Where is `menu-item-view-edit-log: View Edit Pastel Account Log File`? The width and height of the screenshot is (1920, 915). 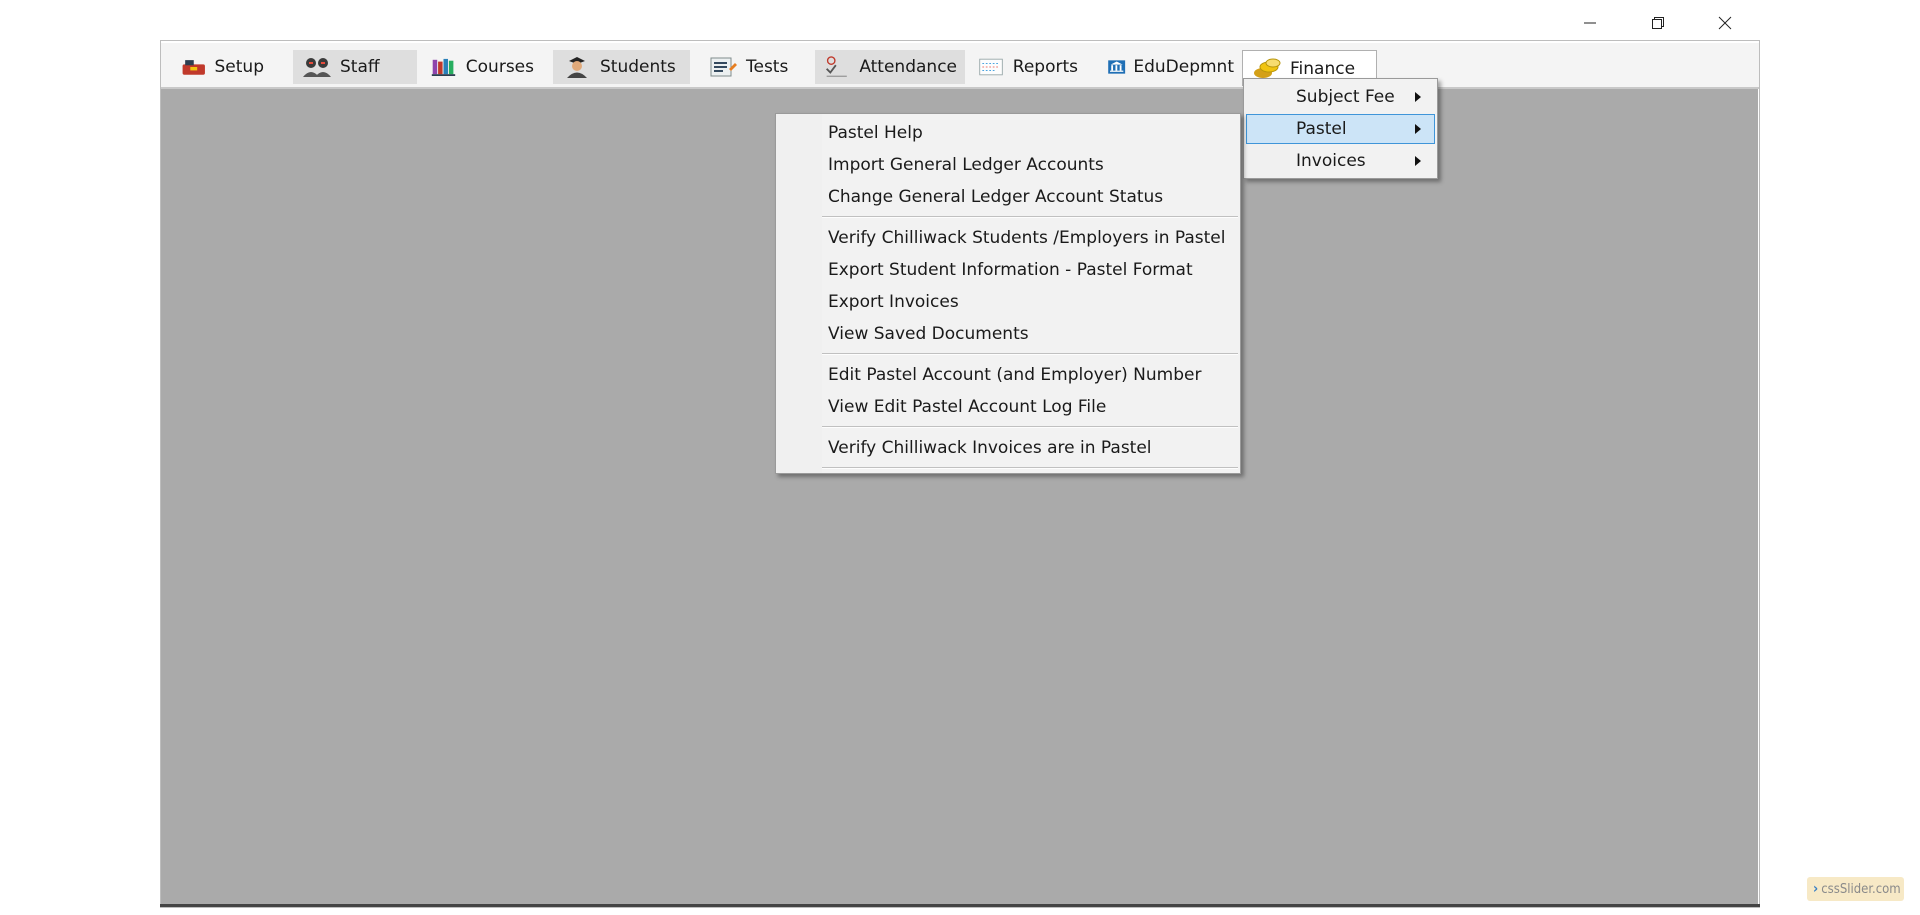
menu-item-view-edit-log: View Edit Pastel Account Log File is located at coordinates (1008, 407).